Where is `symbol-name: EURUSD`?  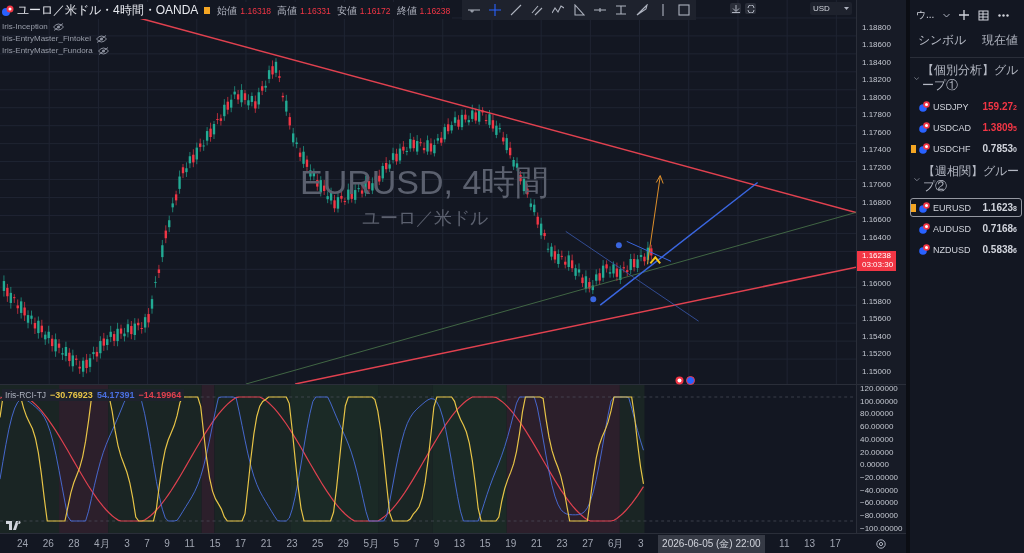
symbol-name: EURUSD is located at coordinates (952, 207).